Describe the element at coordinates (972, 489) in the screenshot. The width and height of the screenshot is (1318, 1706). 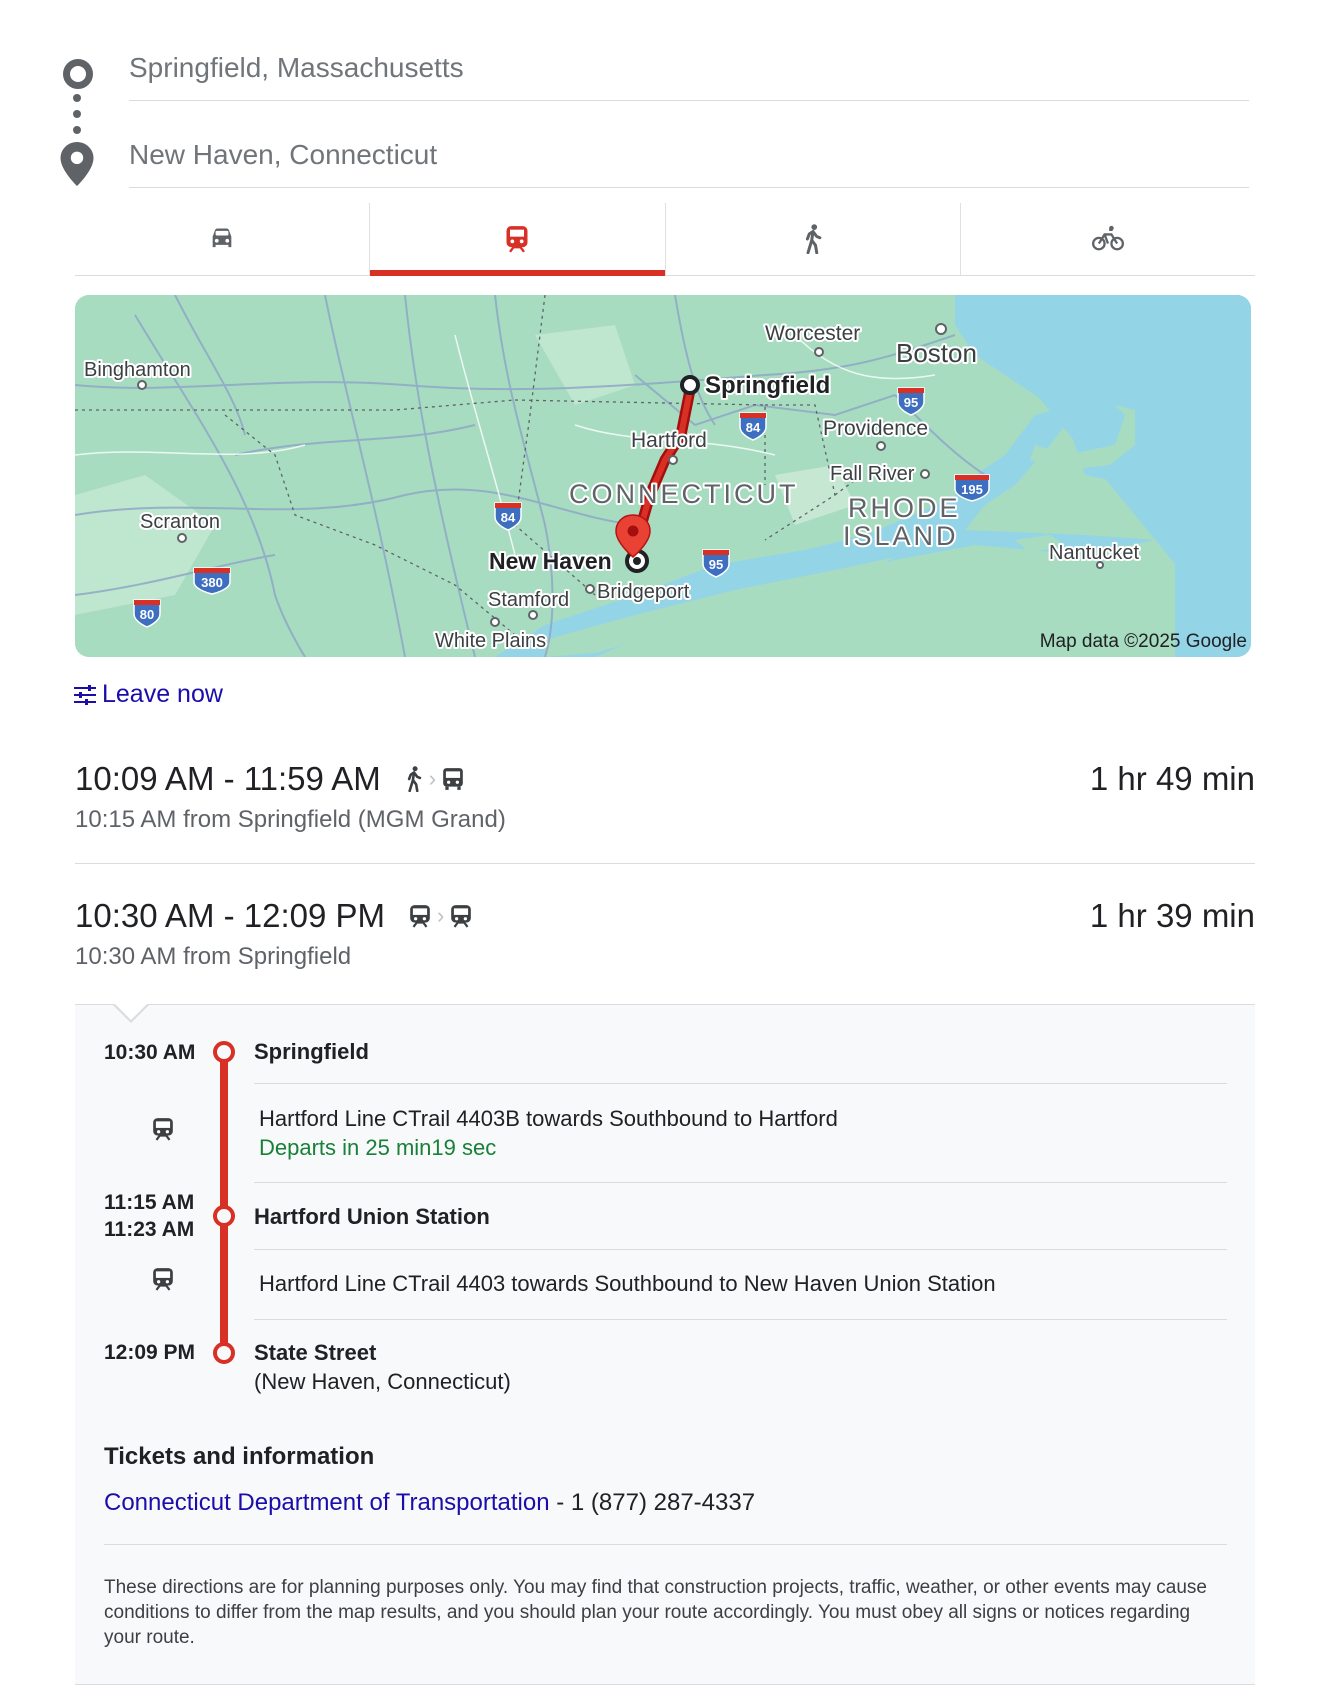
I see `svg-text: 195` at that location.